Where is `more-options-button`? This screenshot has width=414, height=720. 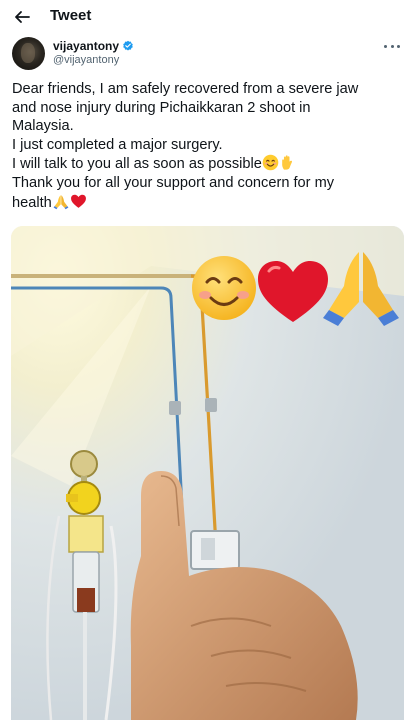 more-options-button is located at coordinates (392, 46).